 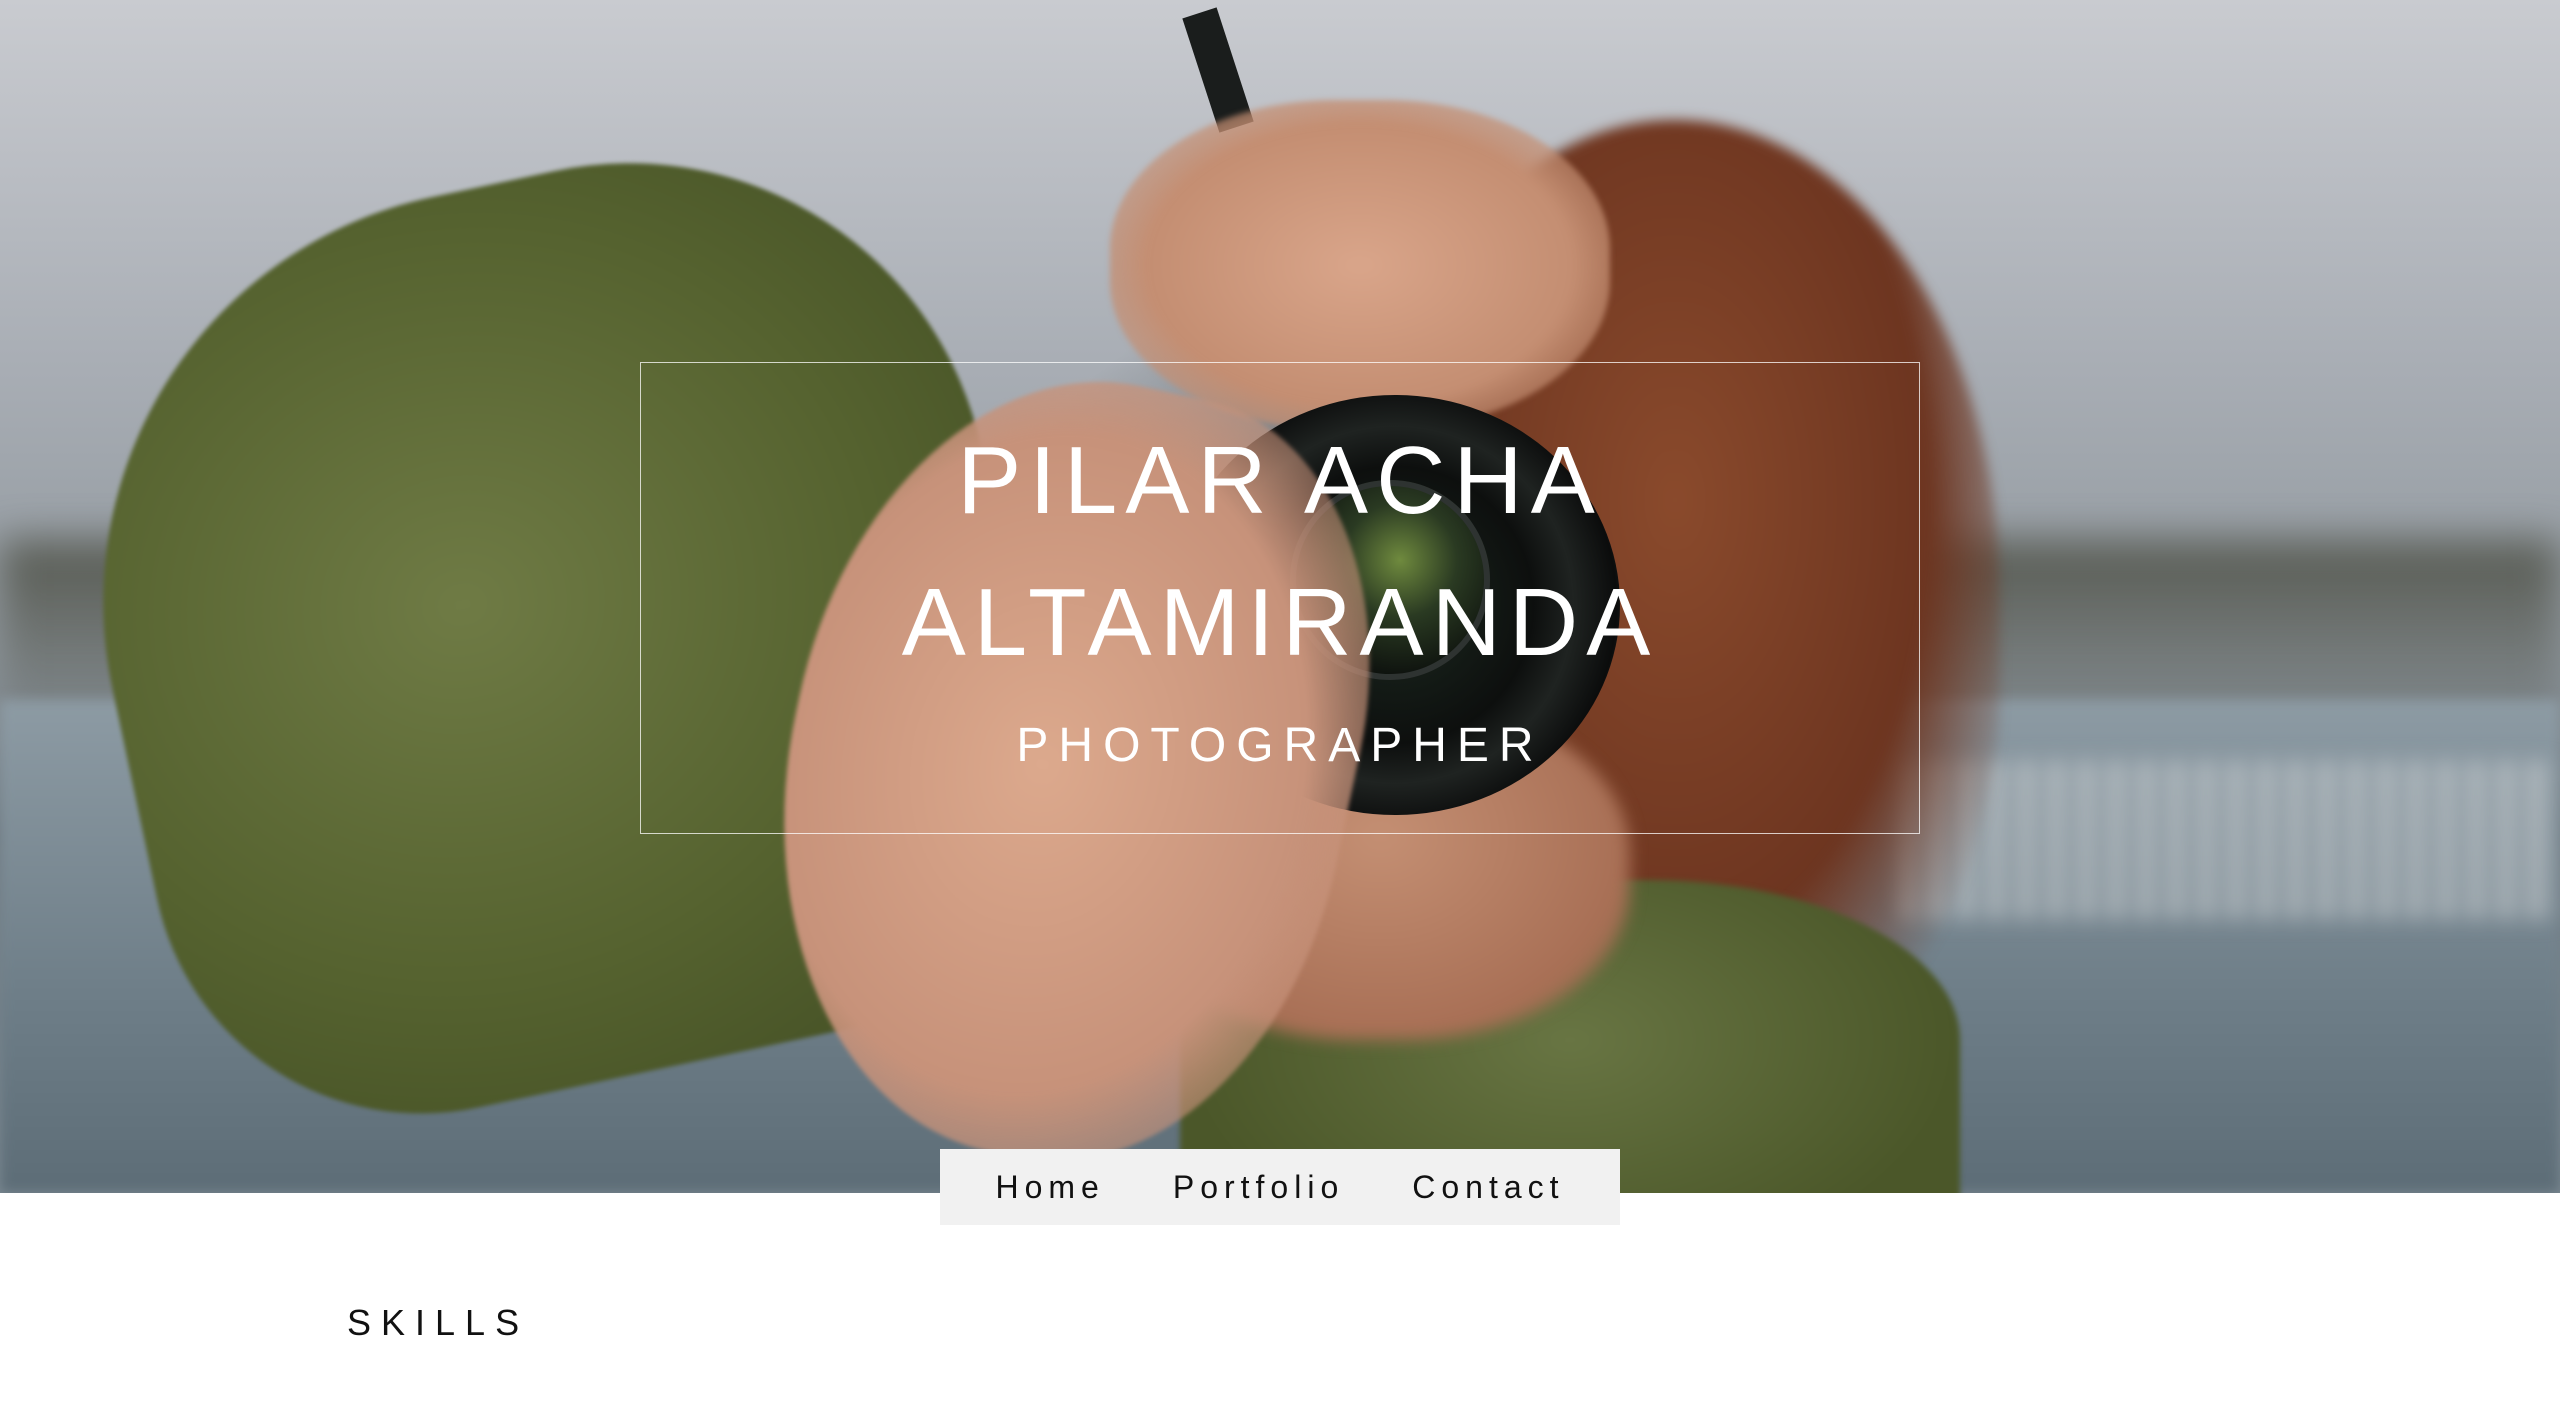 I want to click on nav-contact-link: Contact, so click(x=1488, y=1187).